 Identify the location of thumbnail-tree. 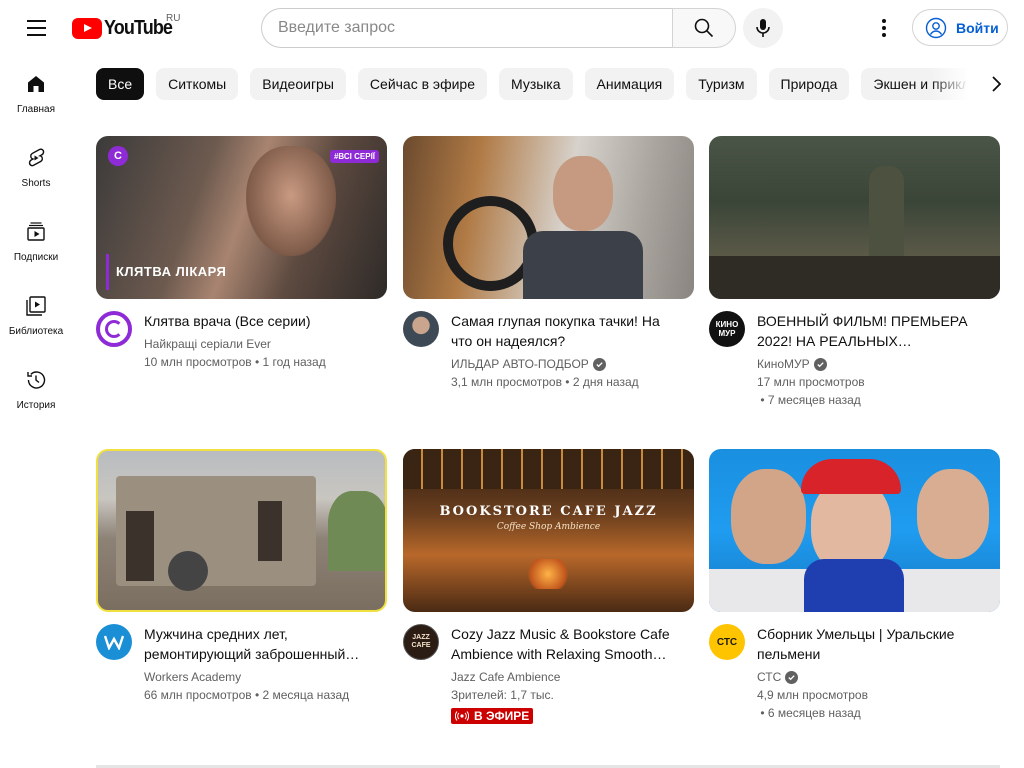
(356, 531).